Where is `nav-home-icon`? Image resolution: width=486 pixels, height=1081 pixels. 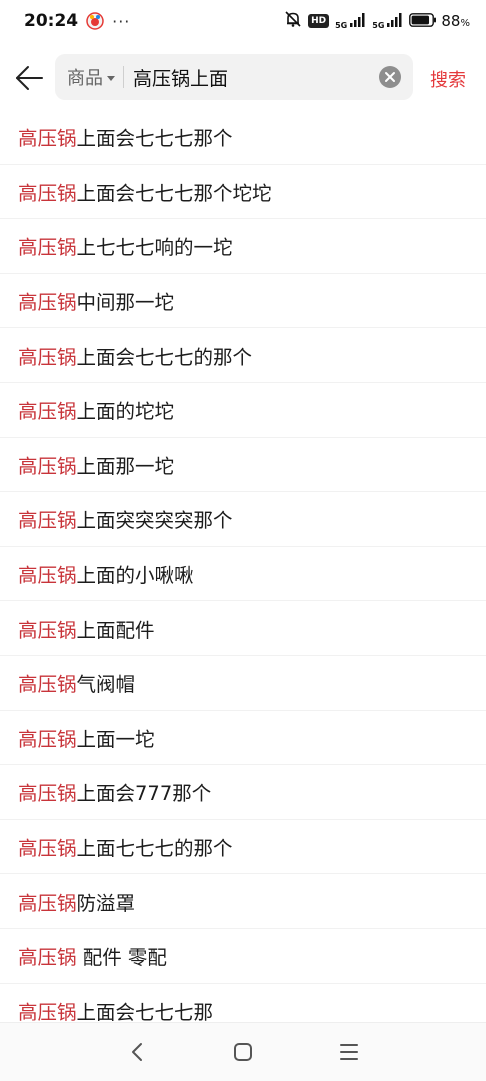 nav-home-icon is located at coordinates (243, 1052).